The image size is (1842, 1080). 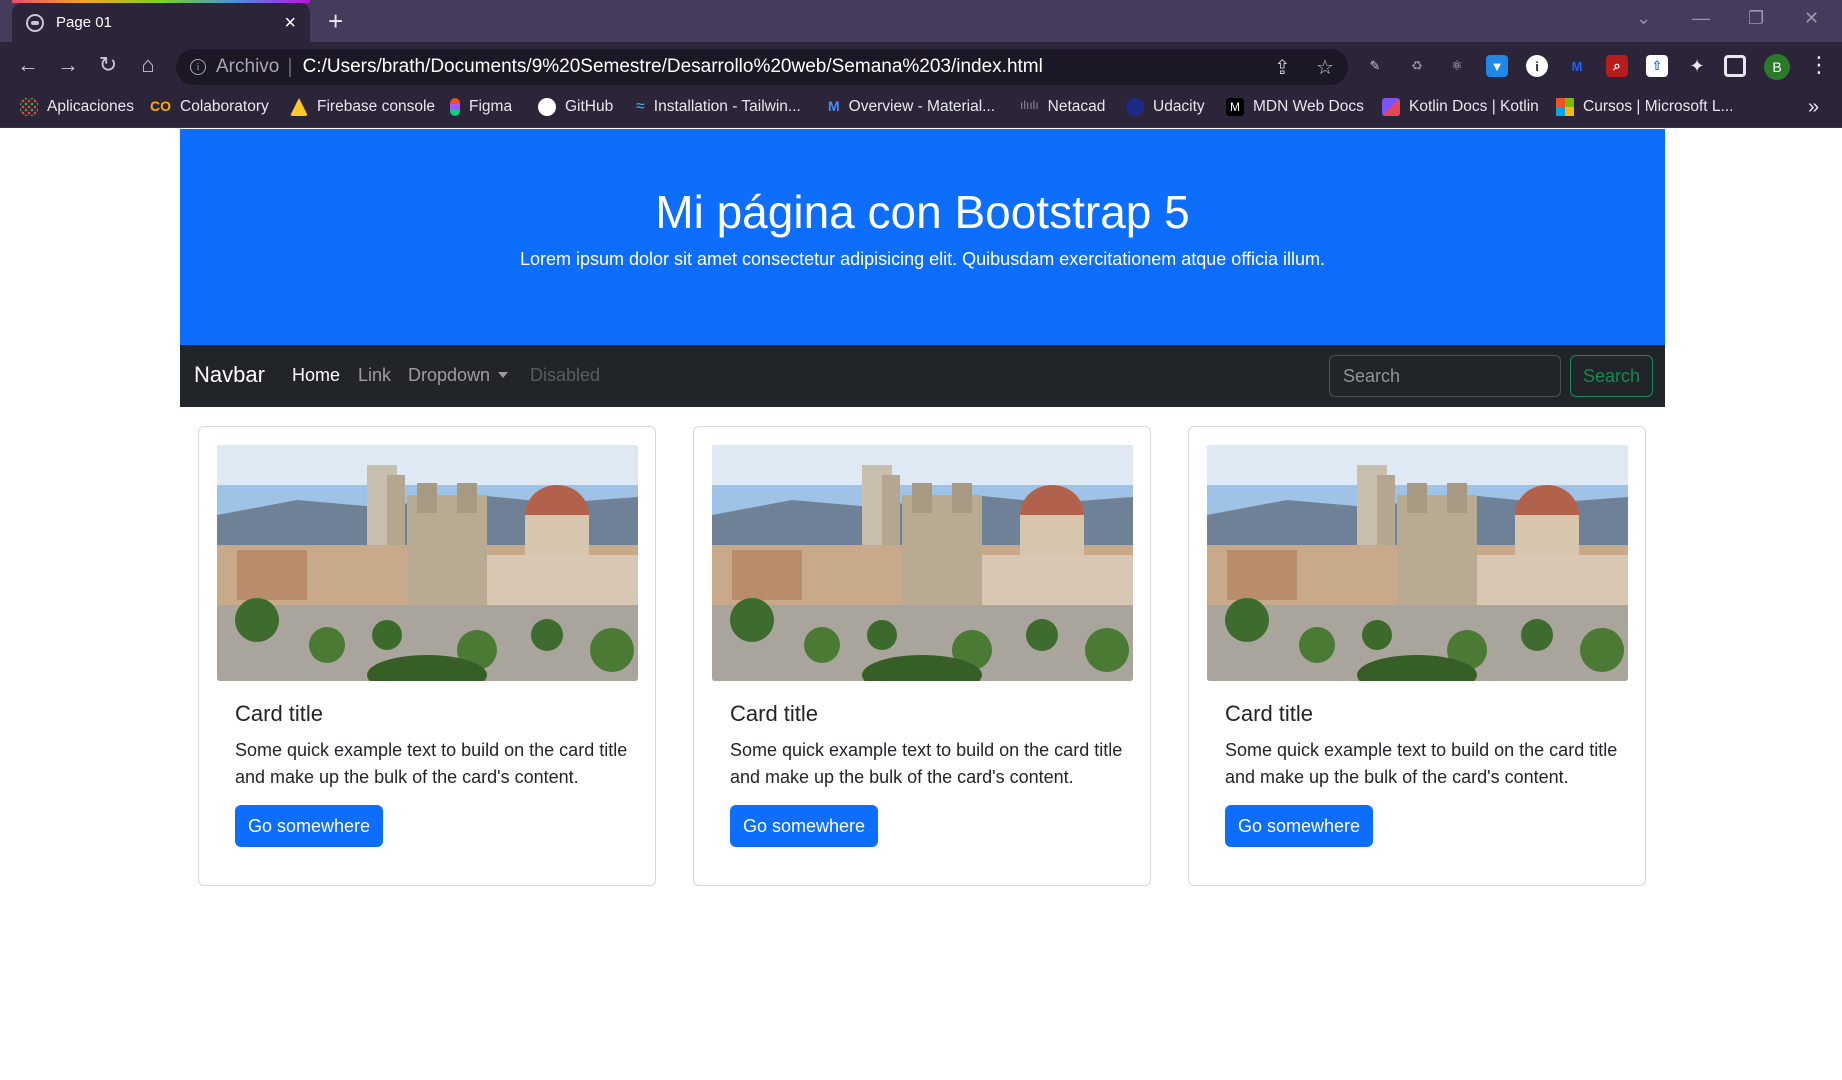 I want to click on download-extension-icon: ⇧, so click(x=1657, y=66).